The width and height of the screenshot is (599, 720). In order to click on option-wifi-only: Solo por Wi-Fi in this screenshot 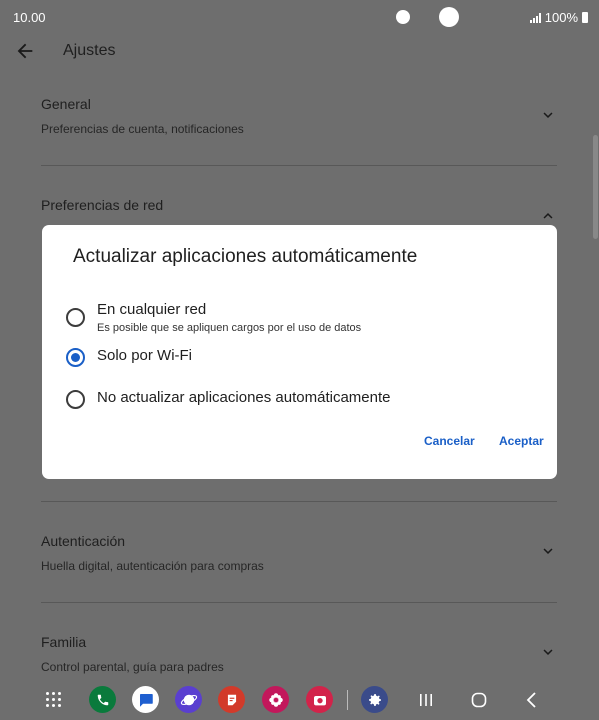, I will do `click(129, 357)`.